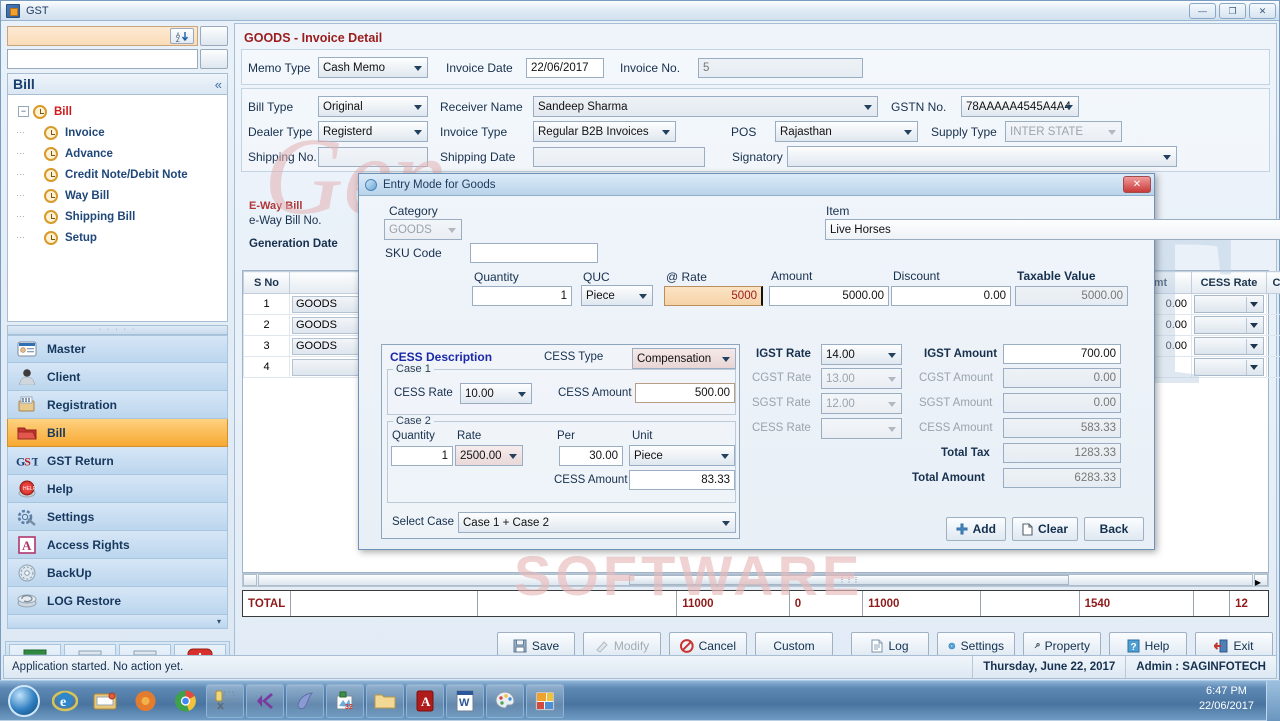  Describe the element at coordinates (682, 455) in the screenshot. I see `case2-unit-select: Piece` at that location.